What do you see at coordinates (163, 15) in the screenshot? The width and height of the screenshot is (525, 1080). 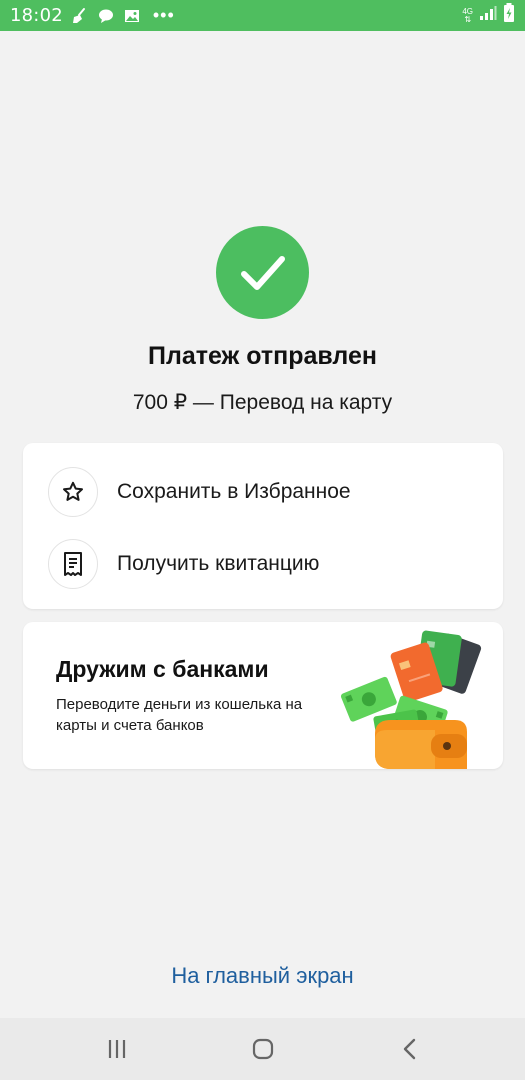 I see `more-dots-icon: •••` at bounding box center [163, 15].